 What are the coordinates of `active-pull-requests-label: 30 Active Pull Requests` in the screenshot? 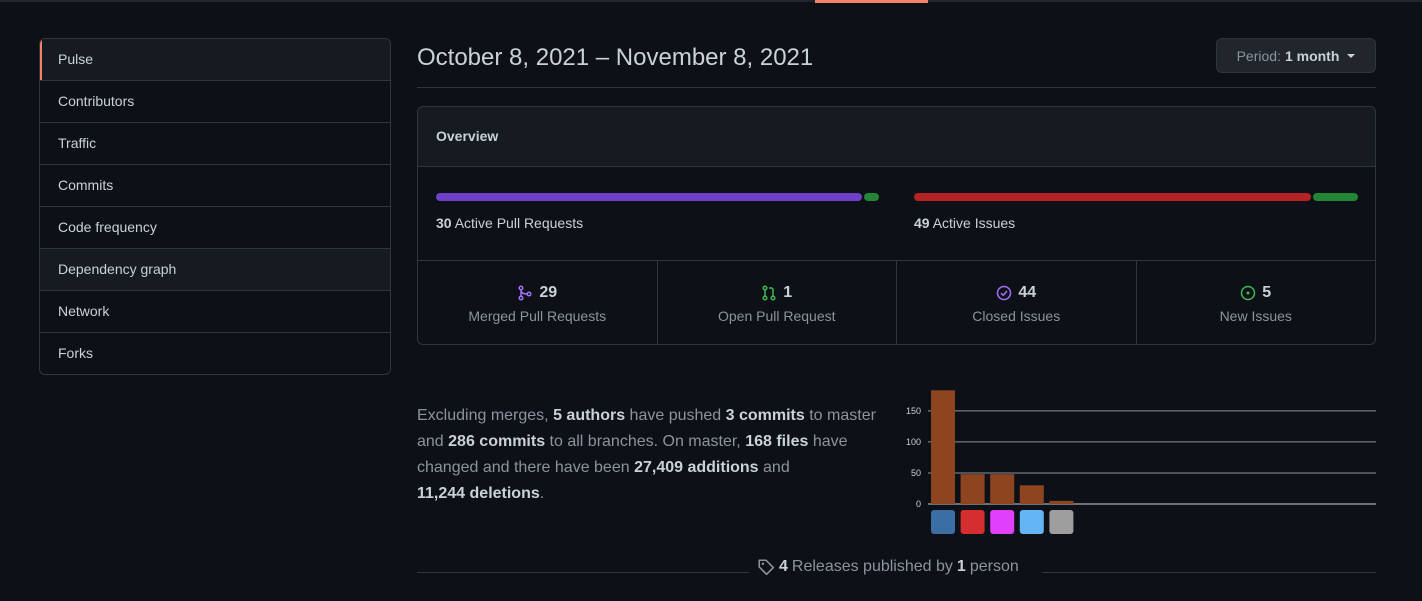 It's located at (509, 223).